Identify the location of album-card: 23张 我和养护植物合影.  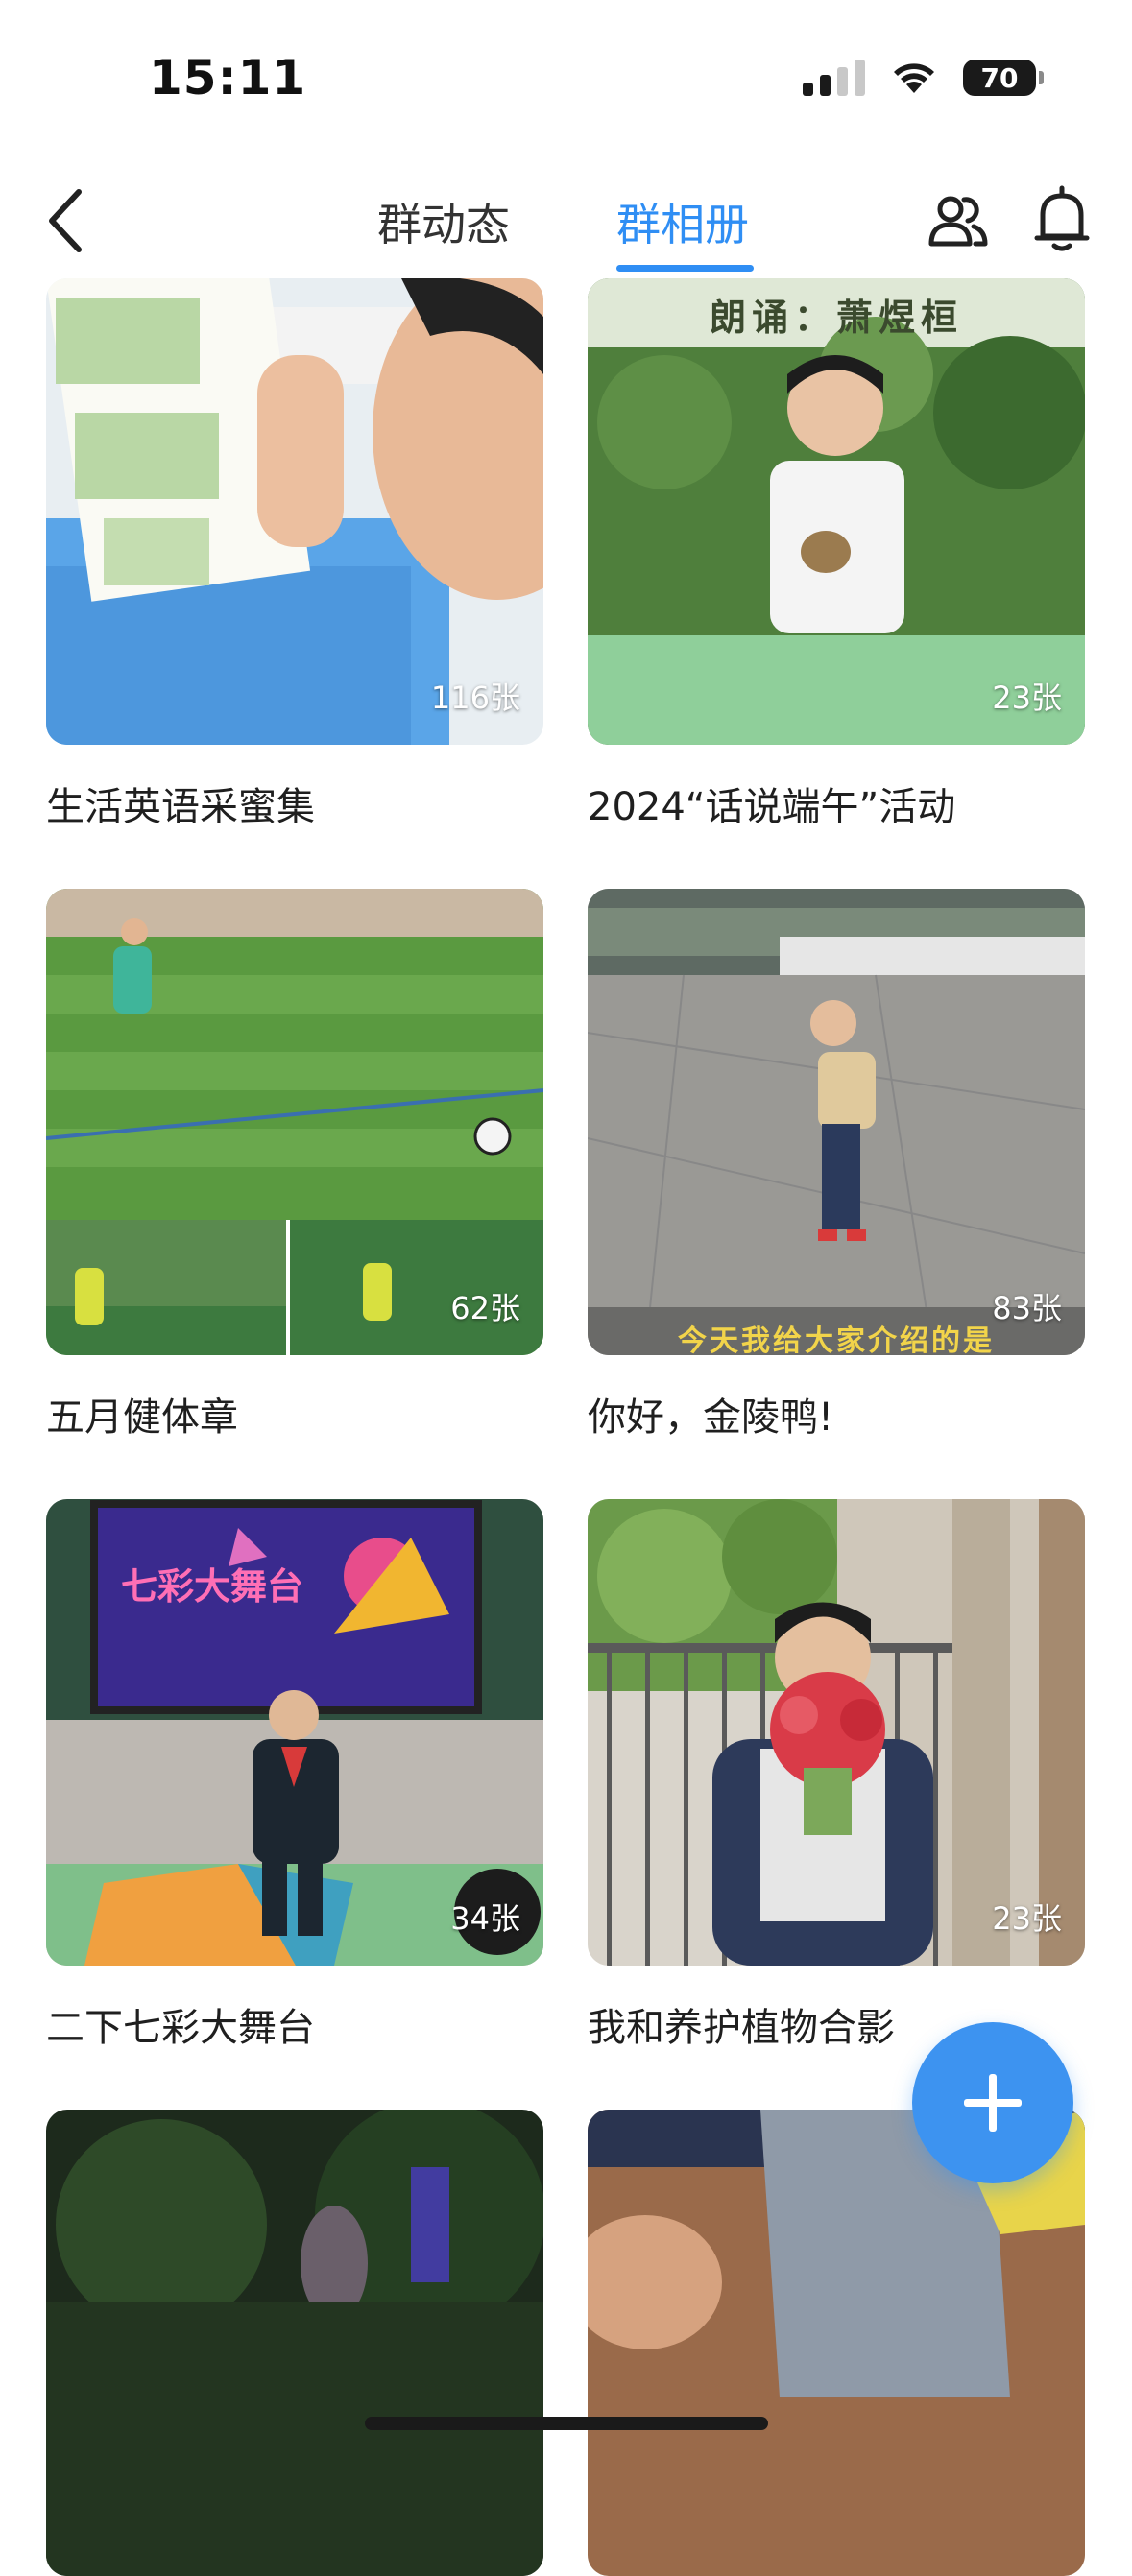
(837, 1774).